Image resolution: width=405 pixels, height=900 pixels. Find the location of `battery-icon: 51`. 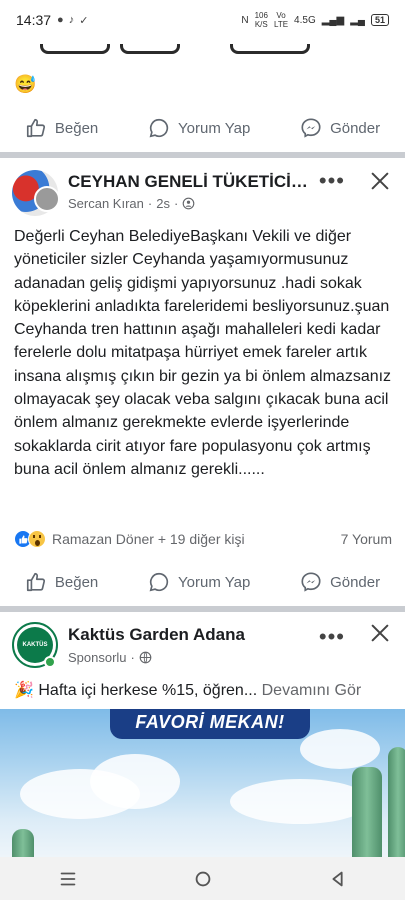

battery-icon: 51 is located at coordinates (379, 20).